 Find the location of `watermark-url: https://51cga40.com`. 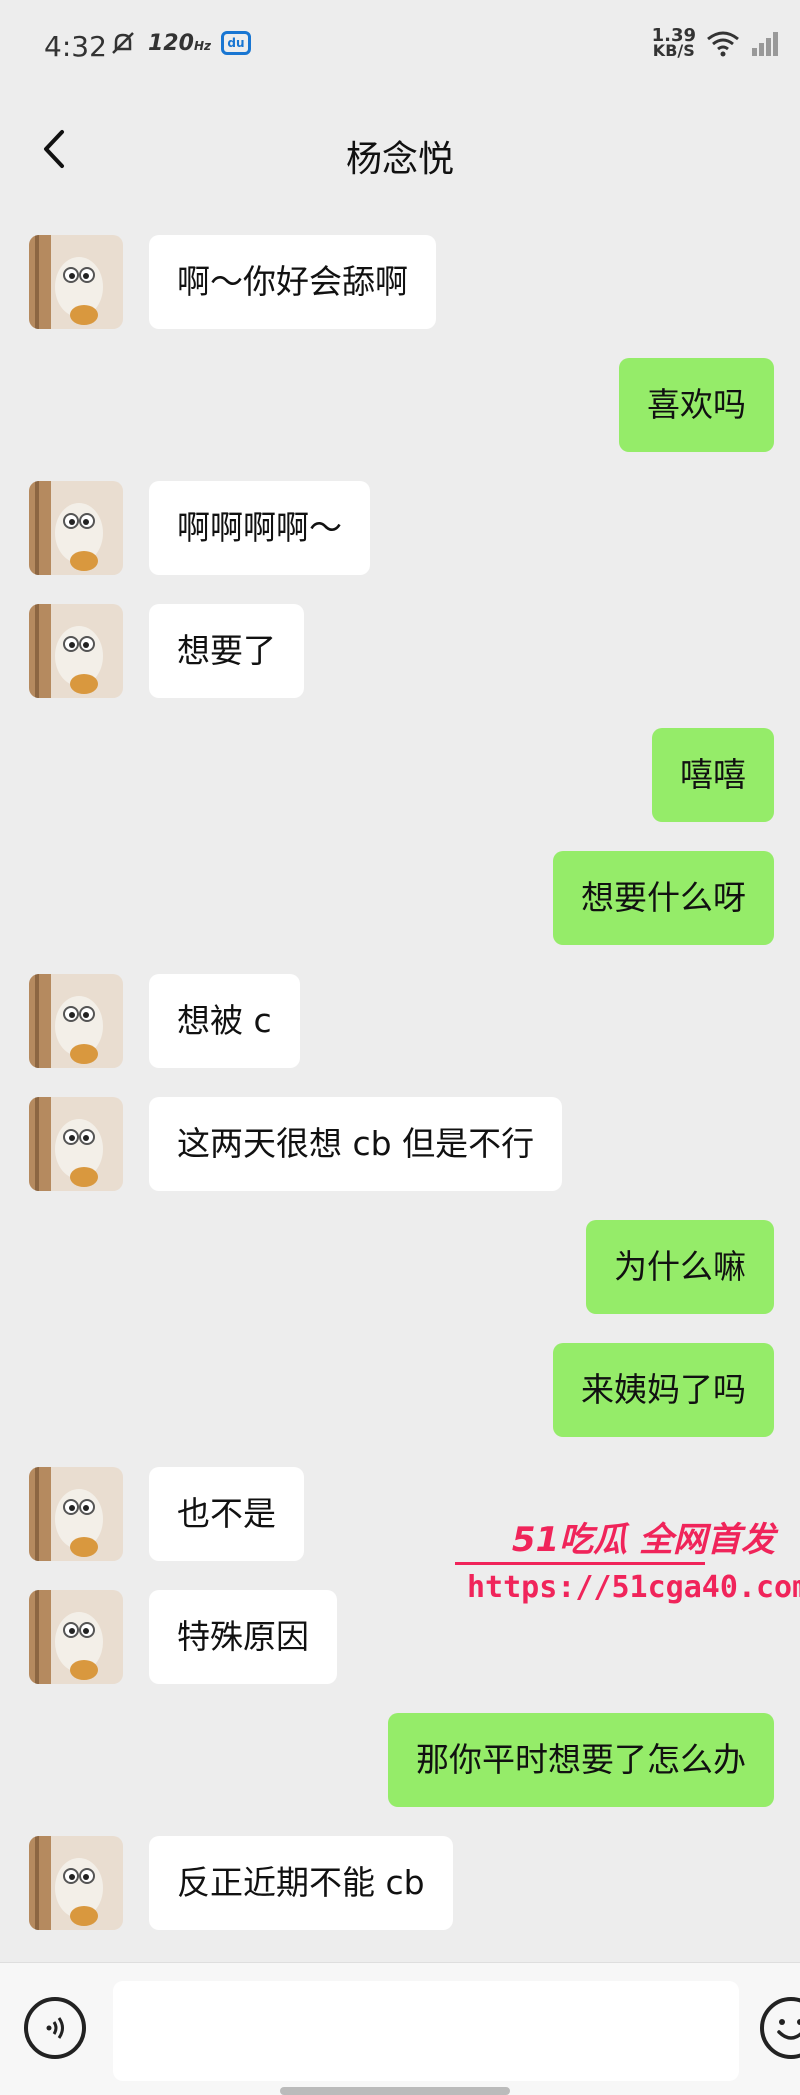

watermark-url: https://51cga40.com is located at coordinates (633, 1587).